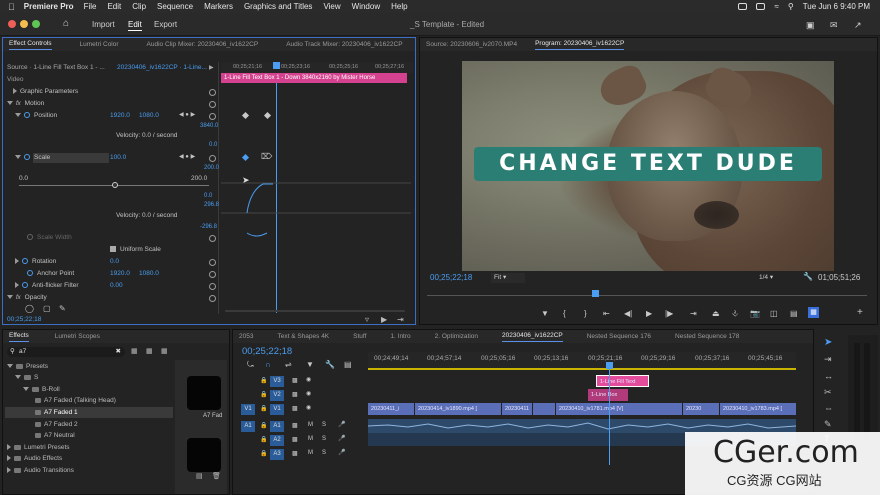 The width and height of the screenshot is (880, 495). Describe the element at coordinates (647, 295) in the screenshot. I see `program-scrubber` at that location.